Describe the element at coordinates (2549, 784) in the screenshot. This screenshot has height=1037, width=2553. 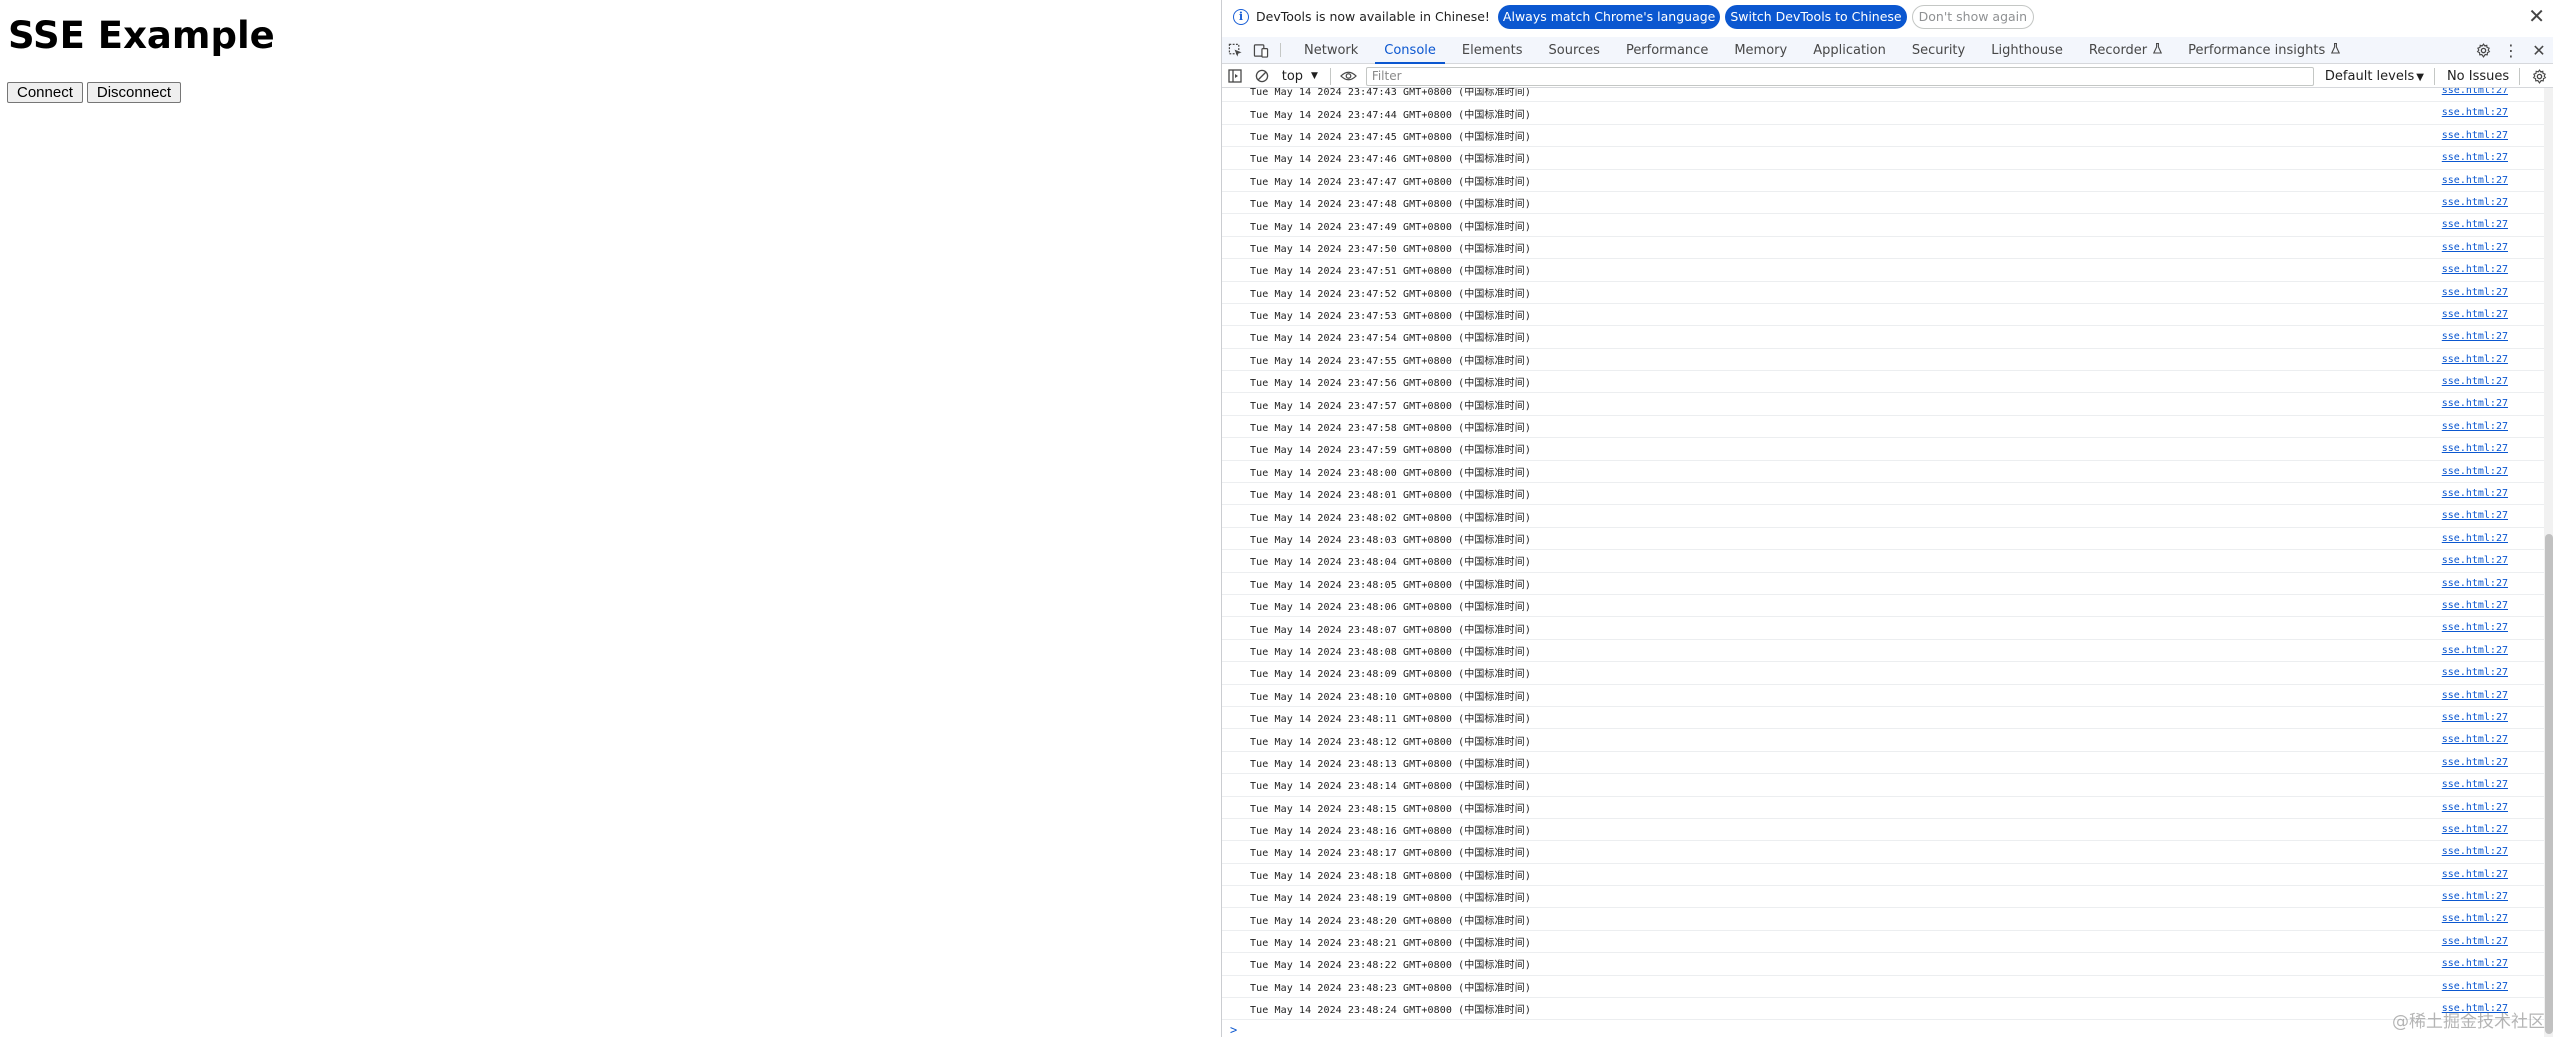
I see `scrollbar-thumb` at that location.